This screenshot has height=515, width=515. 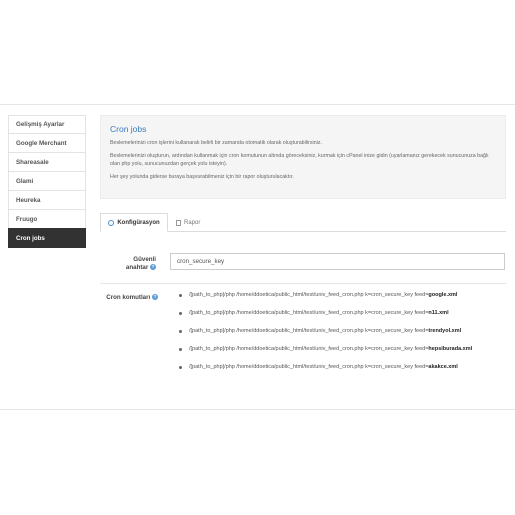 I want to click on secure-key-label-line1: Güvenli, so click(x=144, y=259).